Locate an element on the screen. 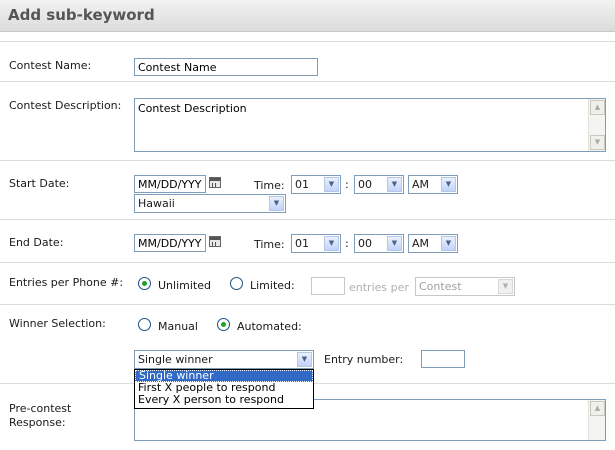 The width and height of the screenshot is (615, 450). limited-radio is located at coordinates (236, 283).